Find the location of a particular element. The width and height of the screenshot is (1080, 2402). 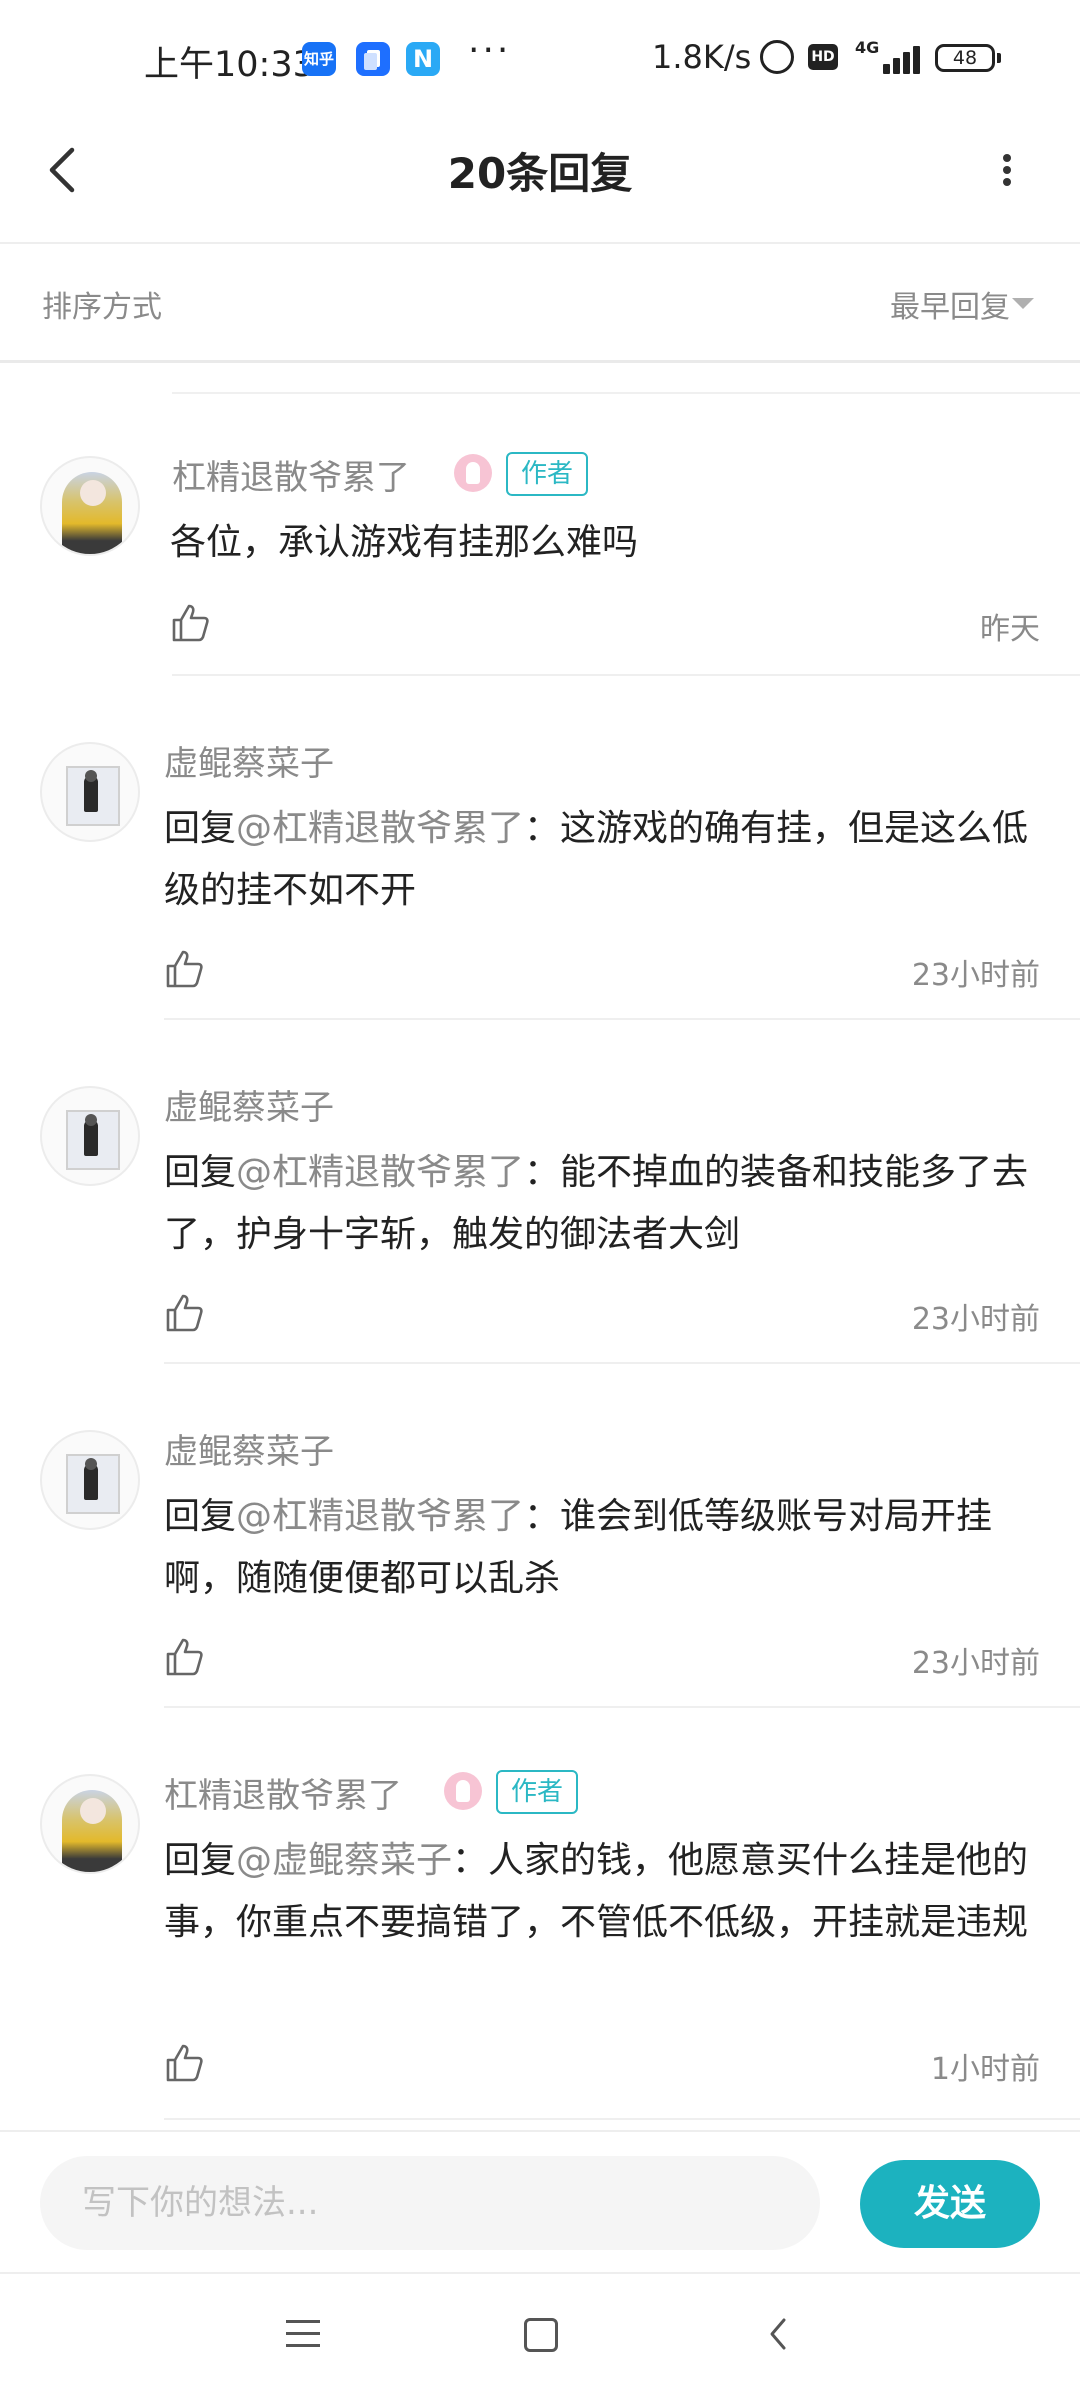

comment-item: 杠精退散爷累了 作者 各位，承认游戏有挂那么难吗 昨天 is located at coordinates (540, 550).